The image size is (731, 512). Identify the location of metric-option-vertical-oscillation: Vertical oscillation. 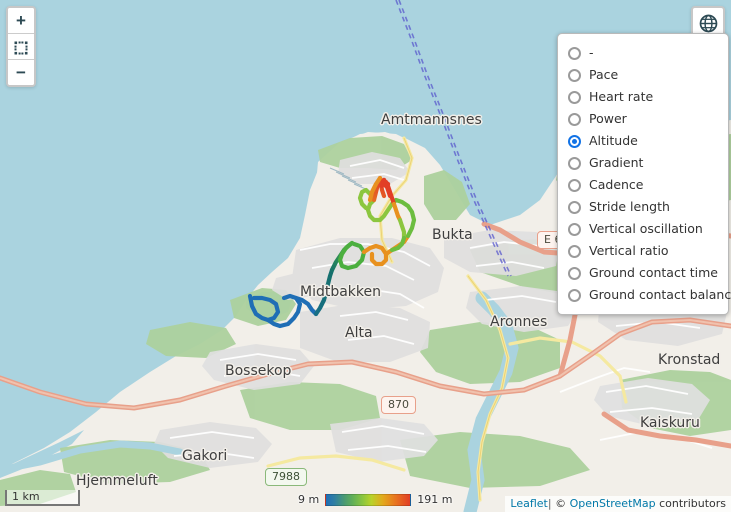
(643, 229).